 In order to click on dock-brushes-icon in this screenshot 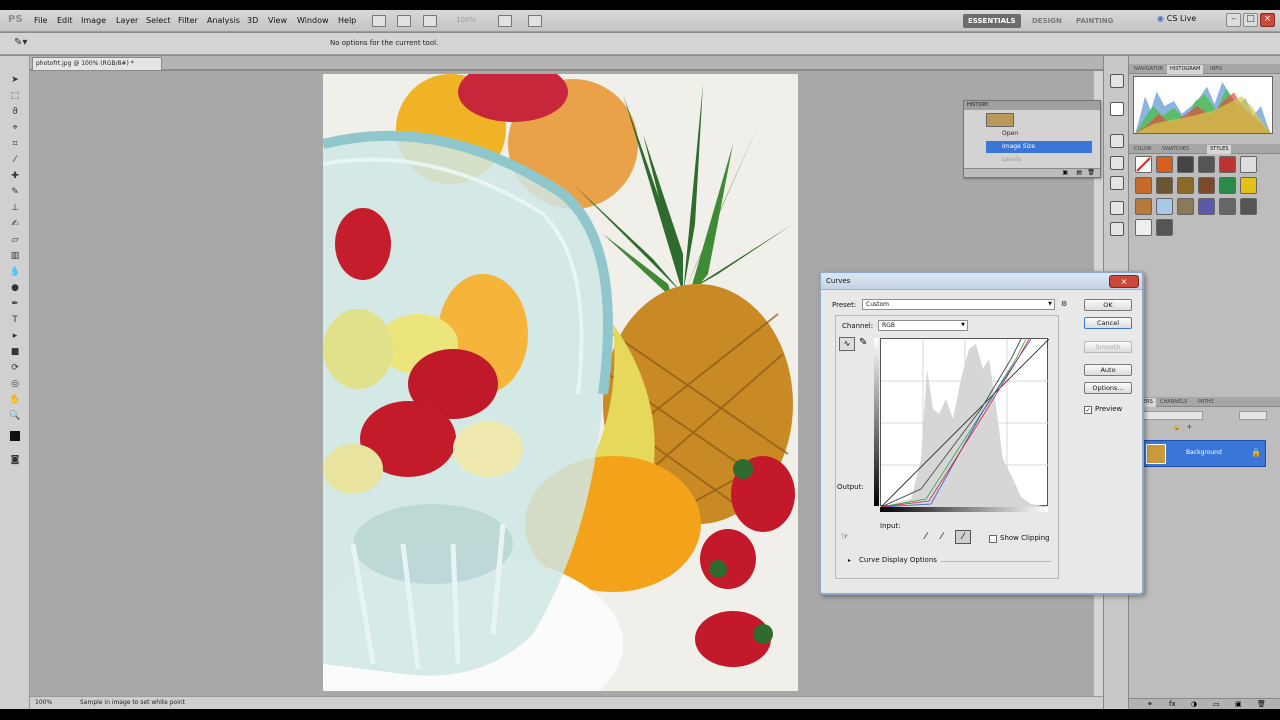, I will do `click(1117, 208)`.